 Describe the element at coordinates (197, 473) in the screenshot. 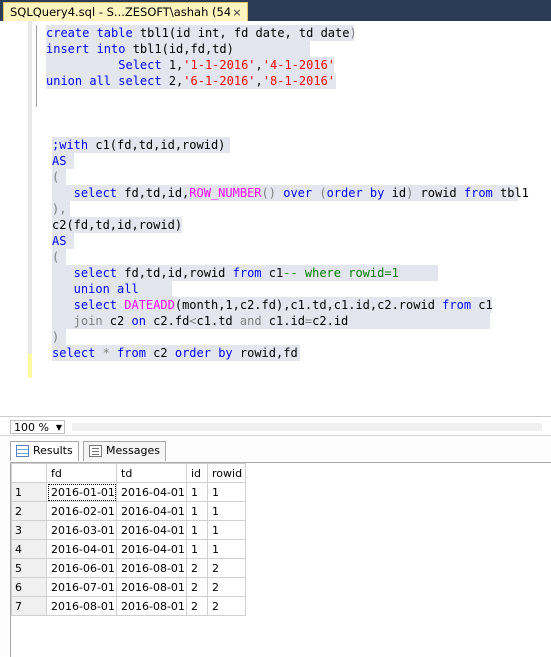

I see `column-header-id: id` at that location.